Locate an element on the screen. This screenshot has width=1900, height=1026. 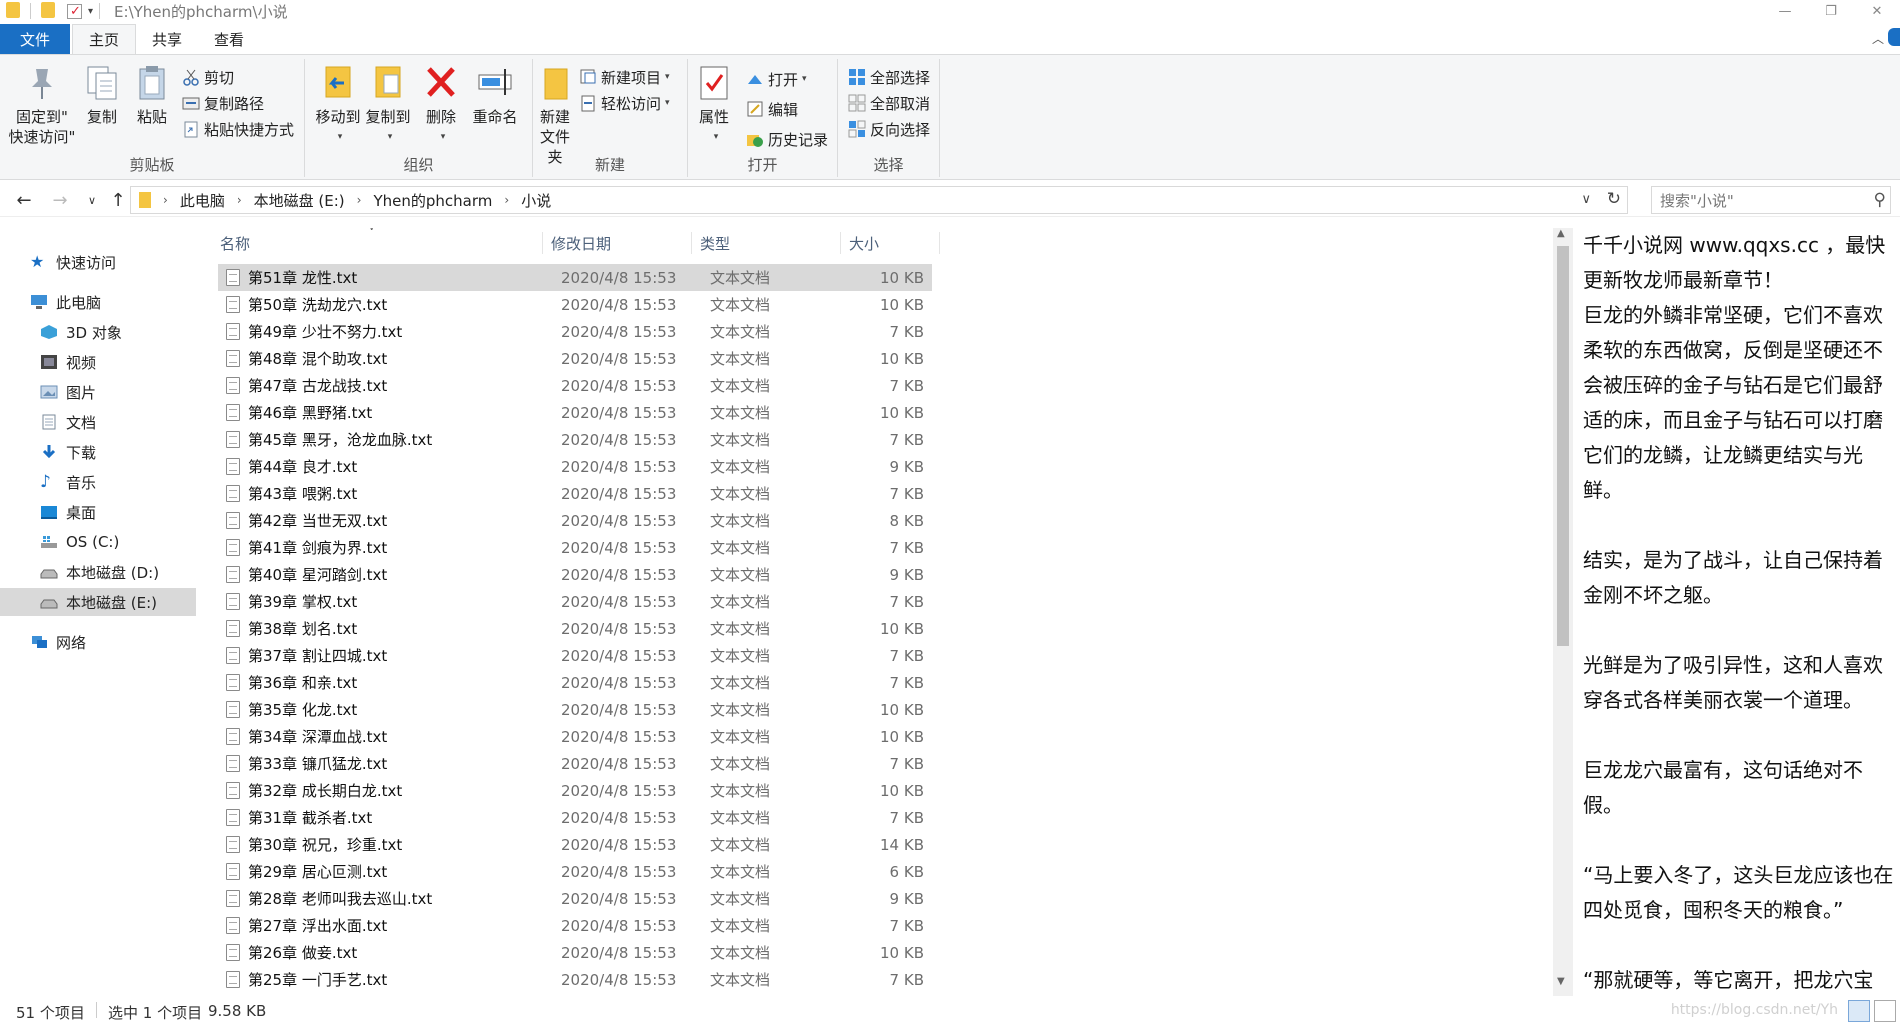
nav-this-pc: 此电脑 is located at coordinates (98, 302).